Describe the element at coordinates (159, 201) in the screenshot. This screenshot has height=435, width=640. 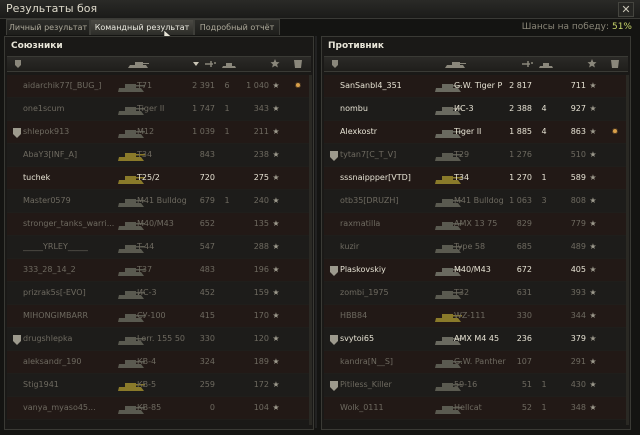
I see `player-row: Master0579 M41 Bulldog 679 1 240 ★` at that location.